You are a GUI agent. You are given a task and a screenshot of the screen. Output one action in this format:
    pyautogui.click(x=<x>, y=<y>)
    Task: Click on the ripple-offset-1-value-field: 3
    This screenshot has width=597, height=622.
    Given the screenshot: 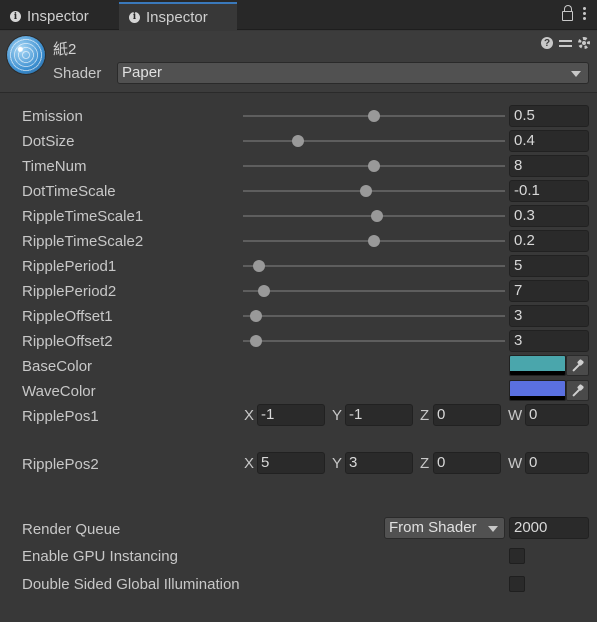 What is the action you would take?
    pyautogui.click(x=549, y=316)
    